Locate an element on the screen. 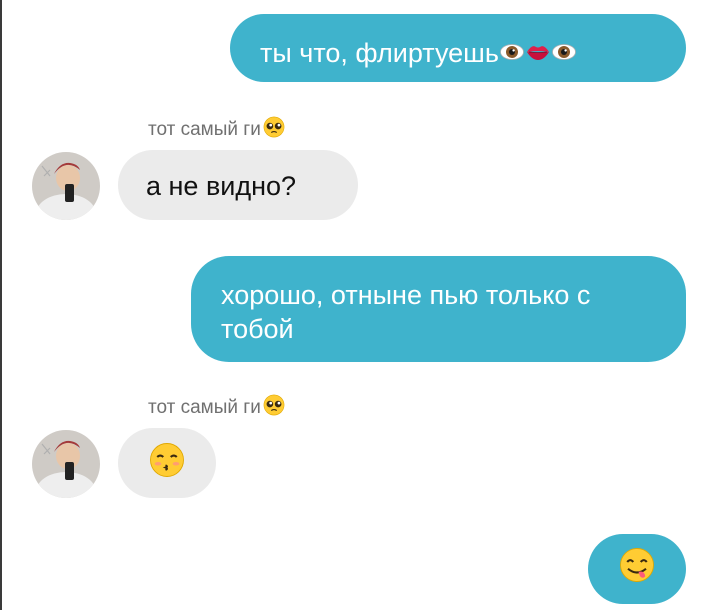 Image resolution: width=720 pixels, height=610 pixels. outgoing-message: ты что, флиртуешь is located at coordinates (458, 48).